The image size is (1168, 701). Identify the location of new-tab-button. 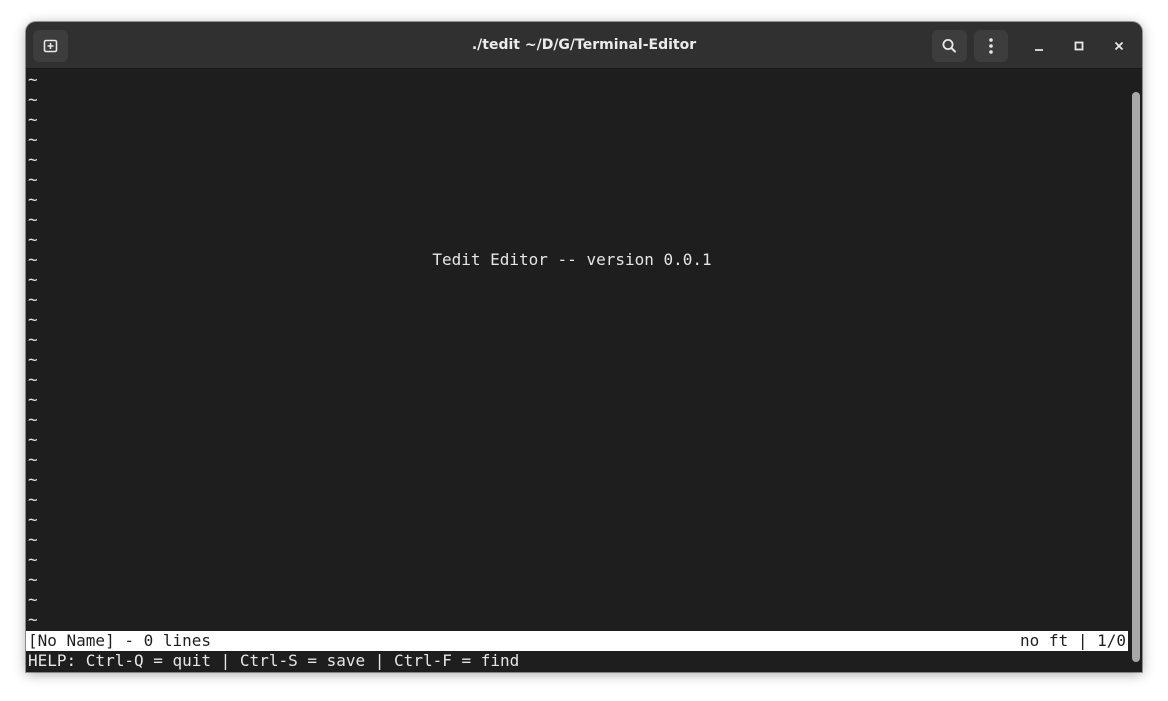
(50, 46).